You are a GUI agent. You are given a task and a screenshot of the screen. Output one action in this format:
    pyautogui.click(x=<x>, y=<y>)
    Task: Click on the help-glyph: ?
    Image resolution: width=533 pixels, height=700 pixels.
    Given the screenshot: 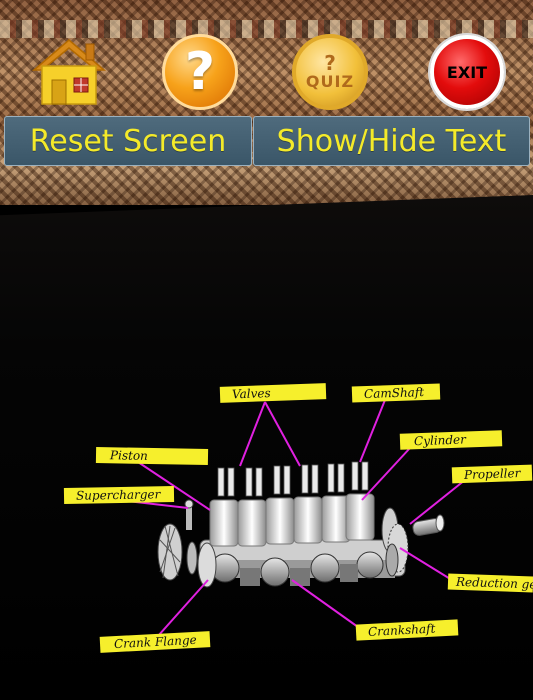 What is the action you would take?
    pyautogui.click(x=200, y=72)
    